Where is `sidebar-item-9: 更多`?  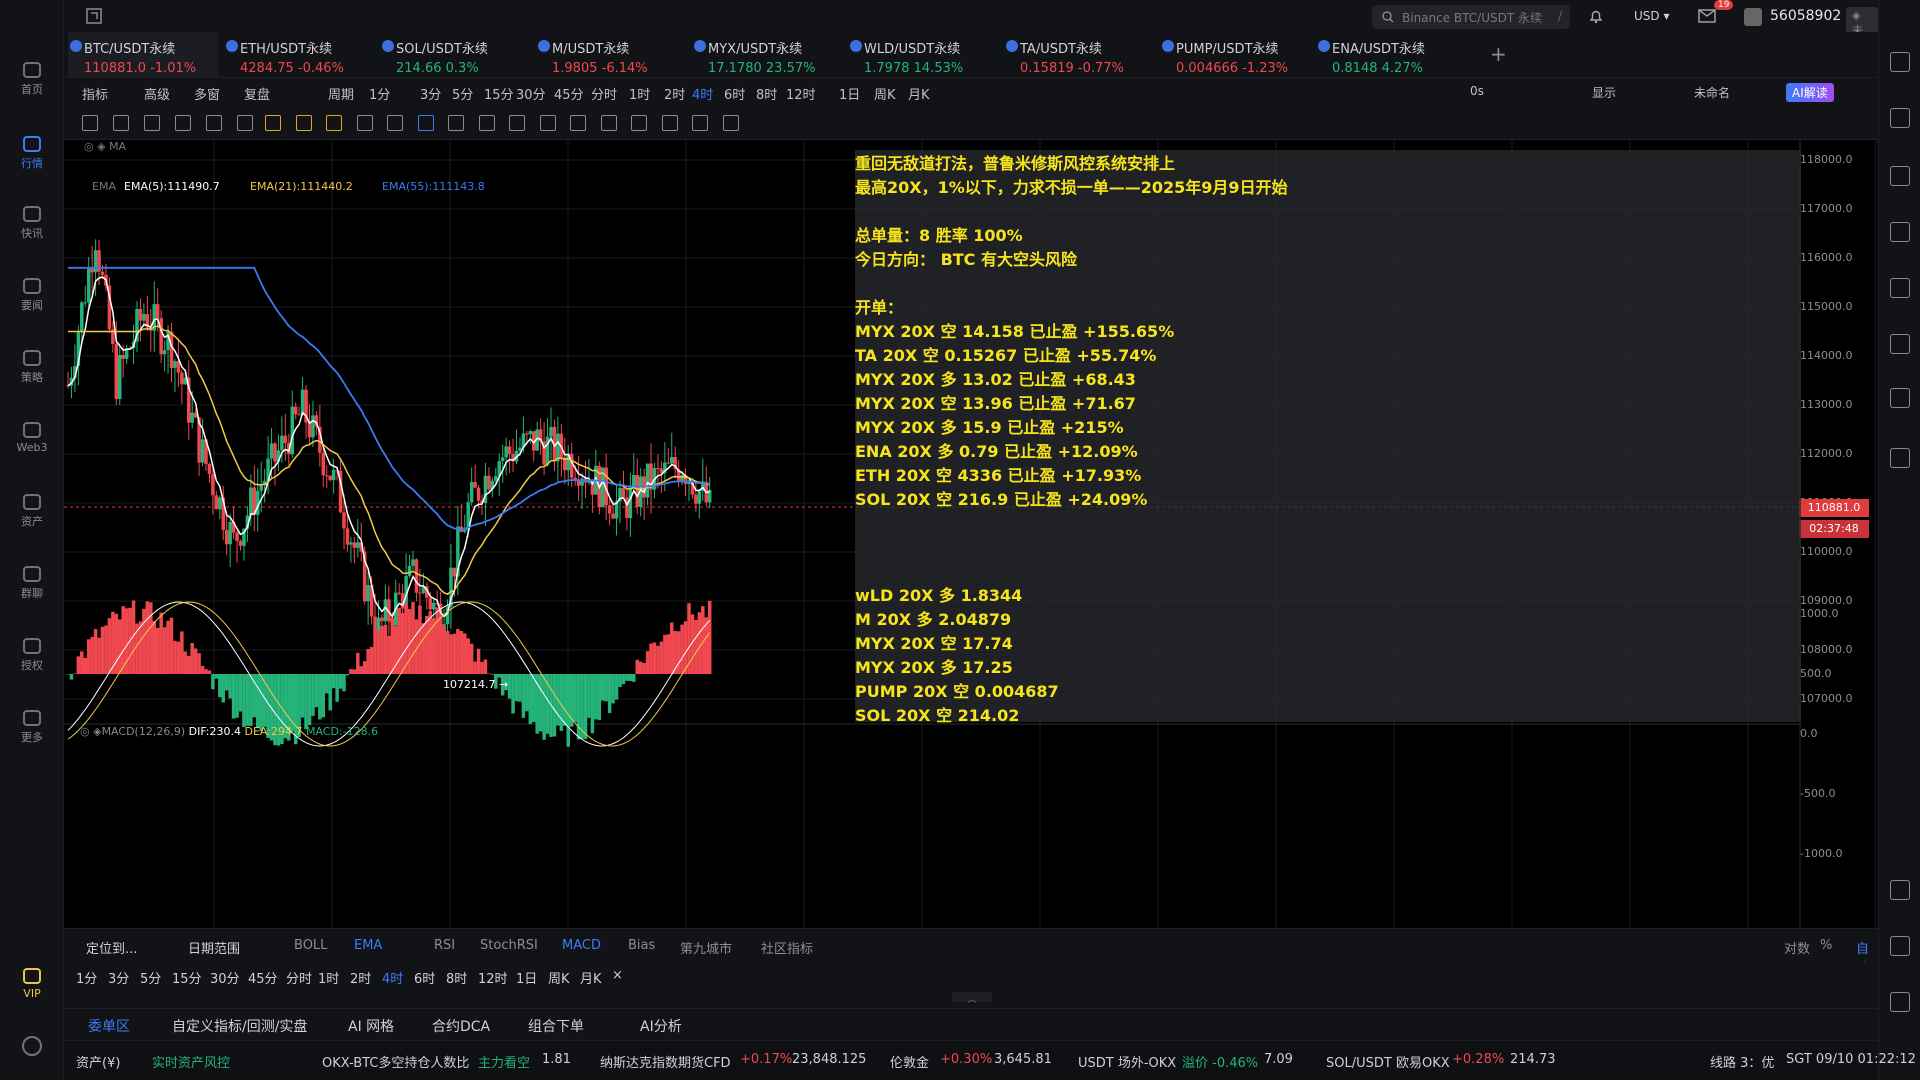
sidebar-item-9: 更多 is located at coordinates (32, 727).